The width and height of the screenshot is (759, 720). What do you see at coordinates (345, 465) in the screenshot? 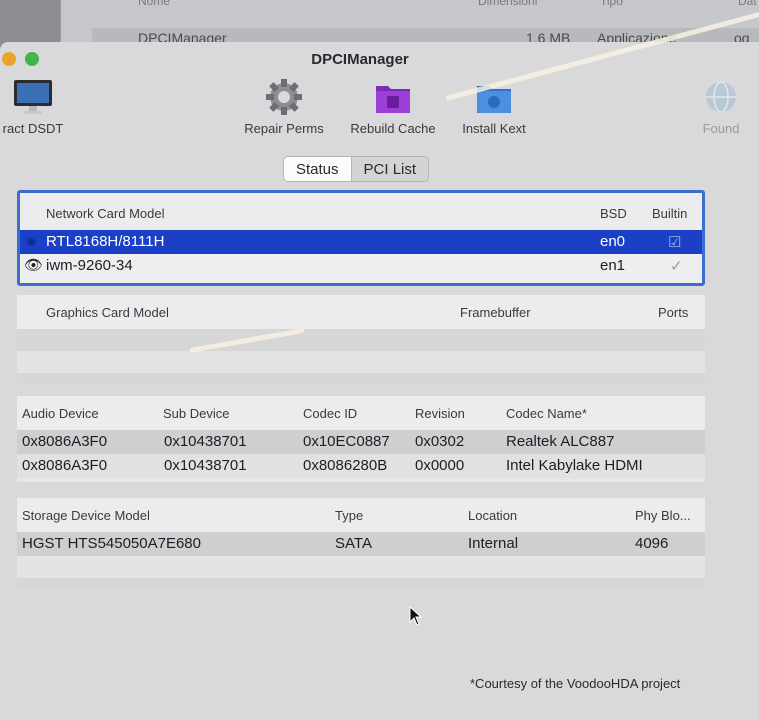
I see `audio-codec-id: 0x8086280B` at bounding box center [345, 465].